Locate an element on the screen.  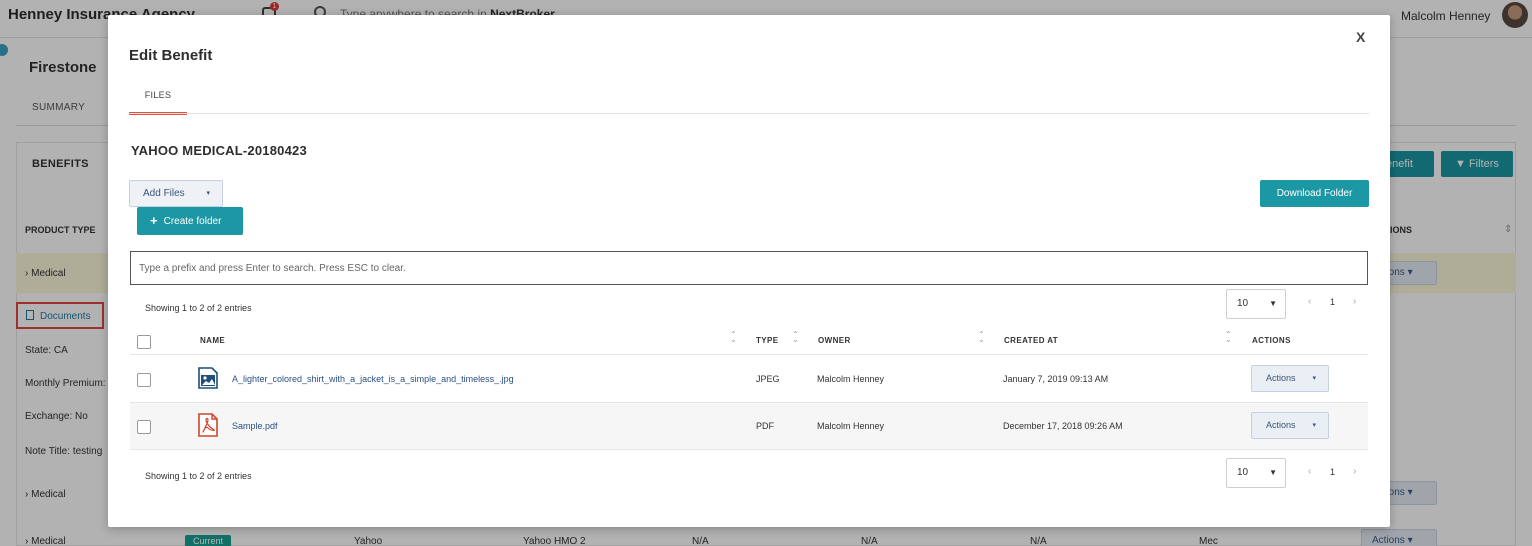
add-files-button: Add Files ▾ is located at coordinates (176, 193).